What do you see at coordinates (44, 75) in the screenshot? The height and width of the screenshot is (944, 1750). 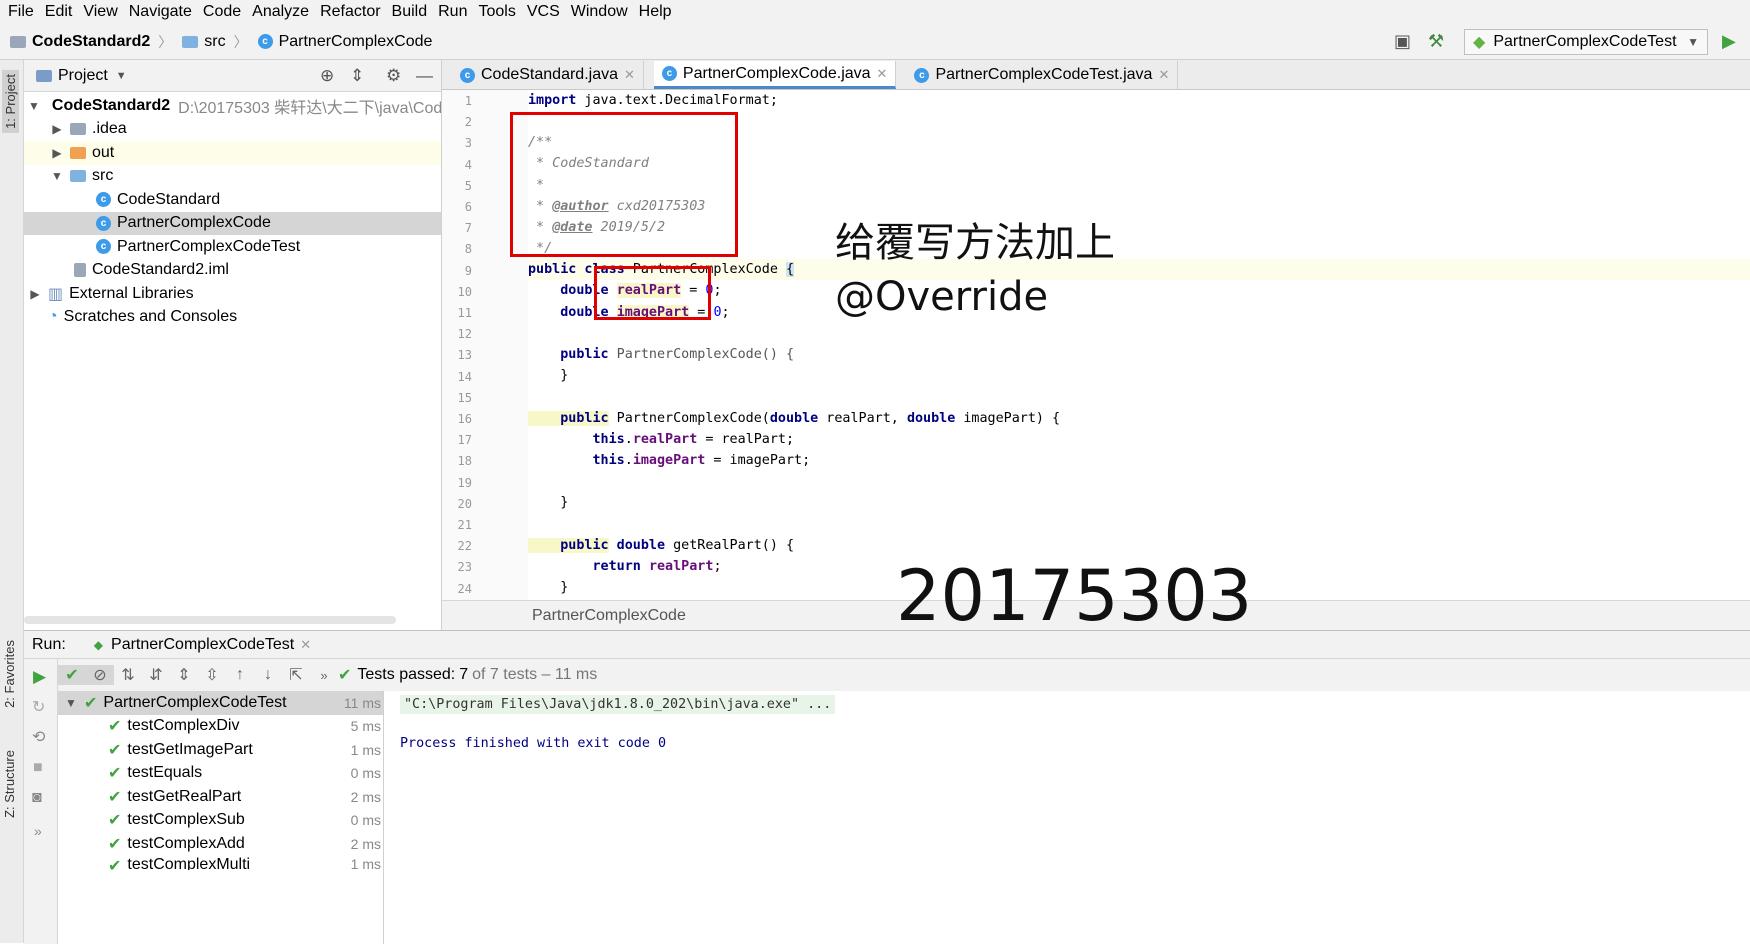 I see `project-view-icon` at bounding box center [44, 75].